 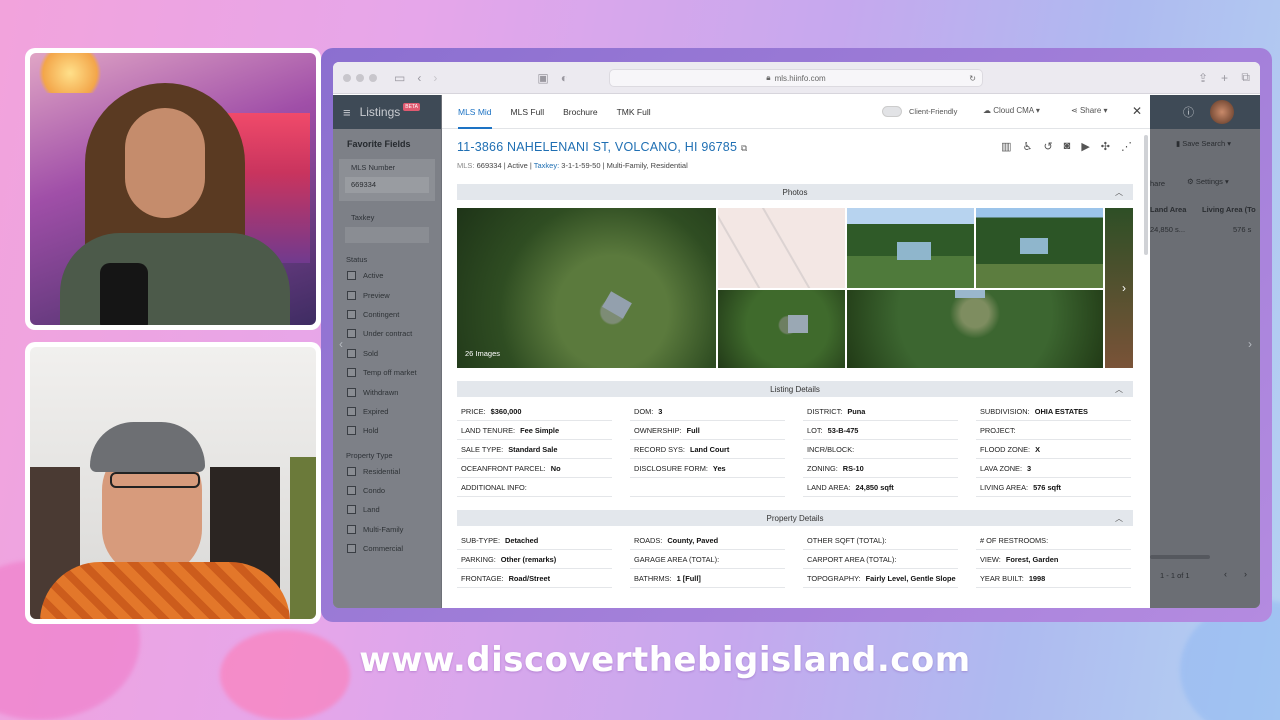 What do you see at coordinates (1089, 110) in the screenshot?
I see `share-button: ⋖ Share ▾` at bounding box center [1089, 110].